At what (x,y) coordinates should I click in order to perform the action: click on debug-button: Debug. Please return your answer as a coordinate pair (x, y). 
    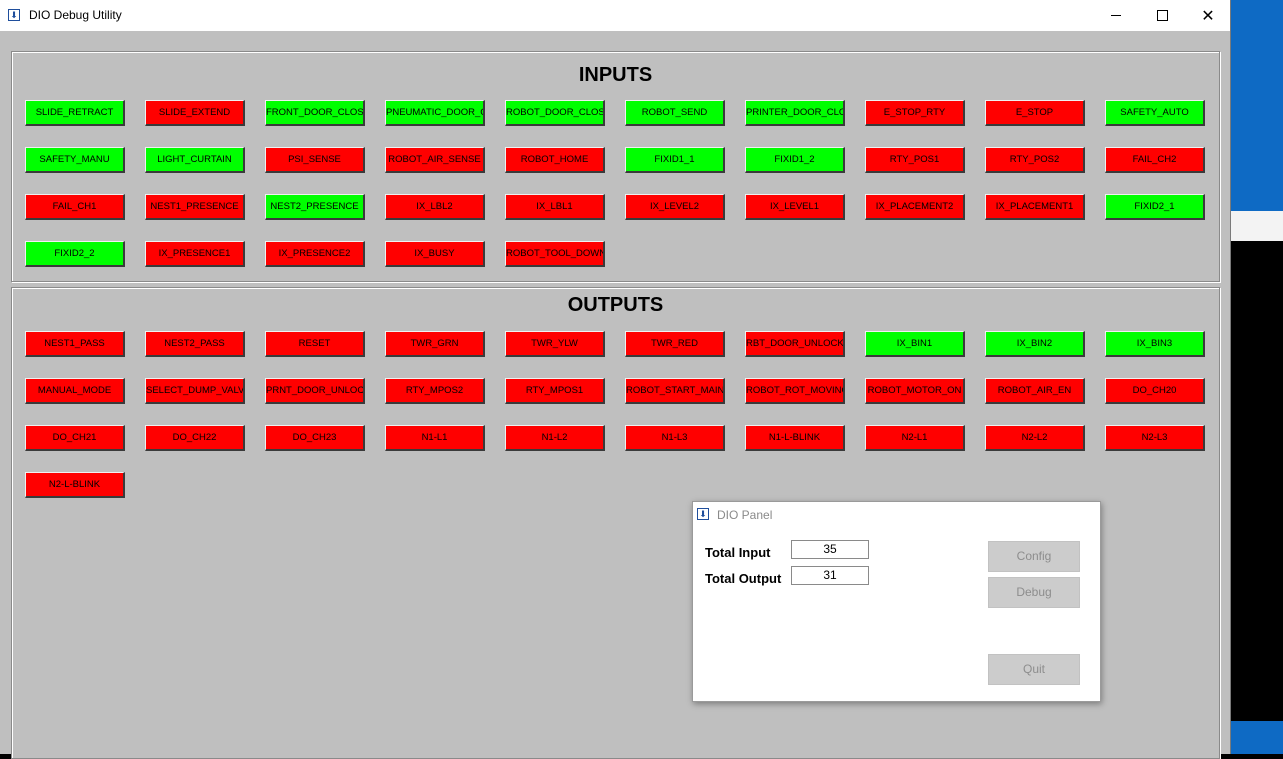
    Looking at the image, I should click on (1034, 592).